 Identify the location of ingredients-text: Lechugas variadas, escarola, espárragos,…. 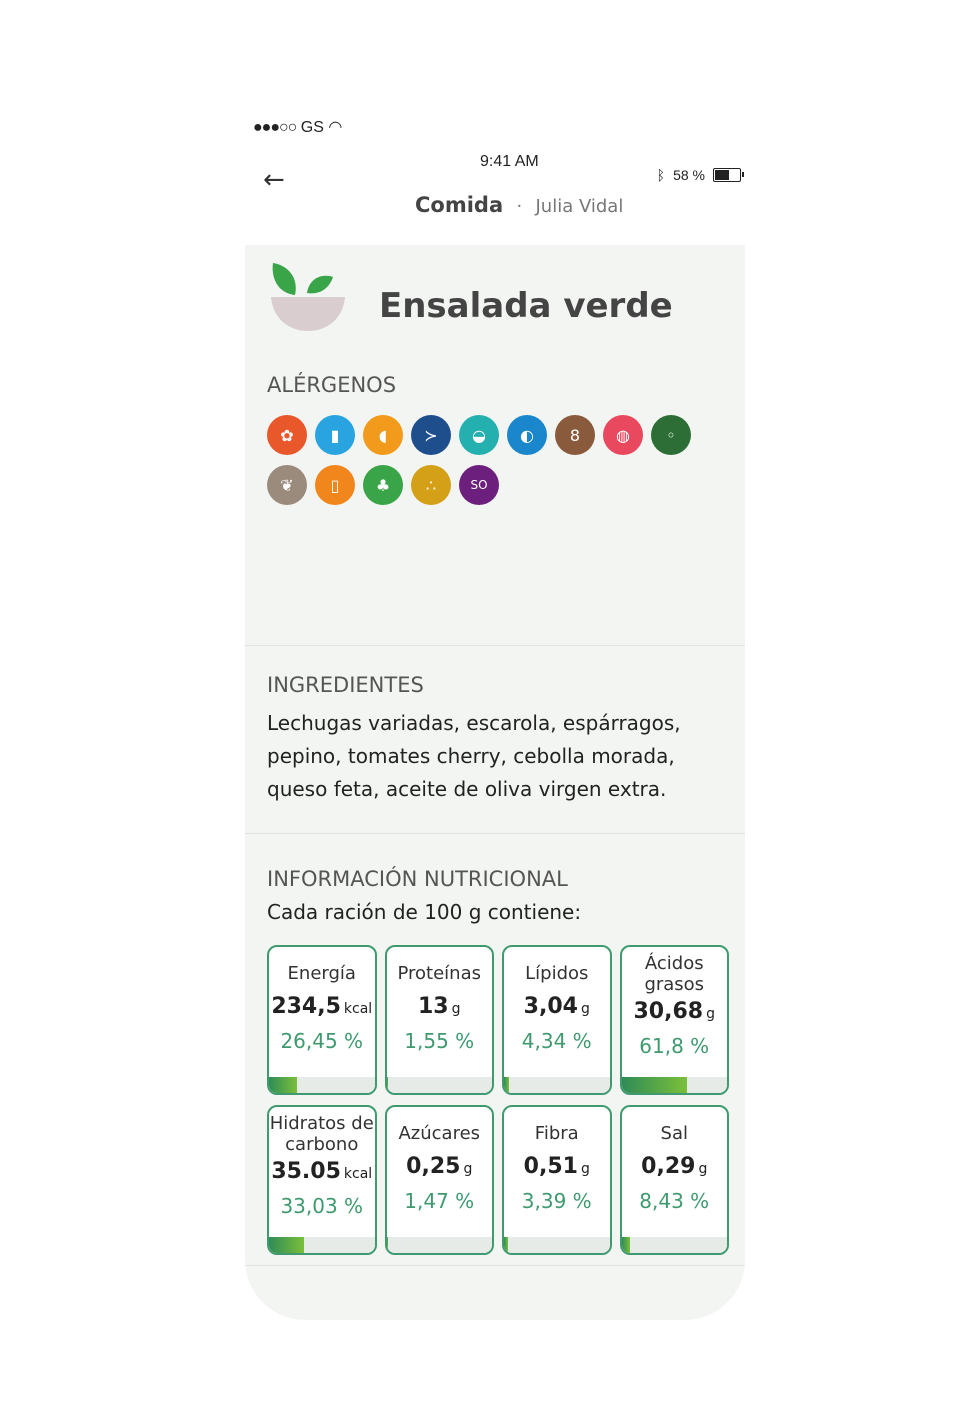
(474, 756).